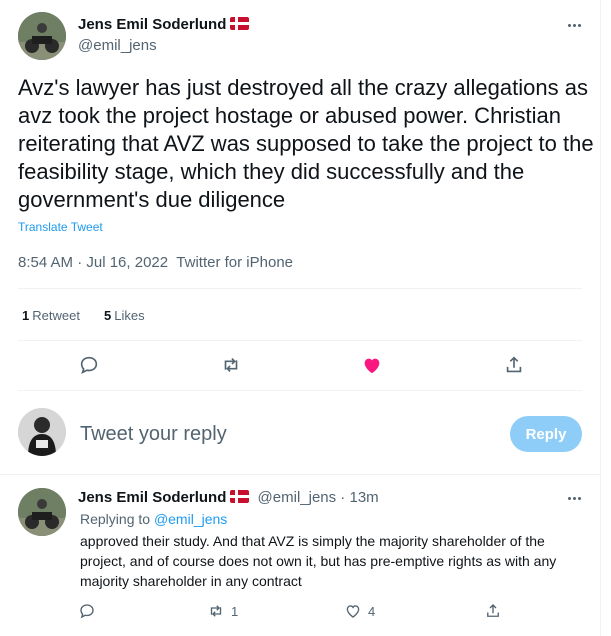  I want to click on author-handle: @emil_jens, so click(117, 45).